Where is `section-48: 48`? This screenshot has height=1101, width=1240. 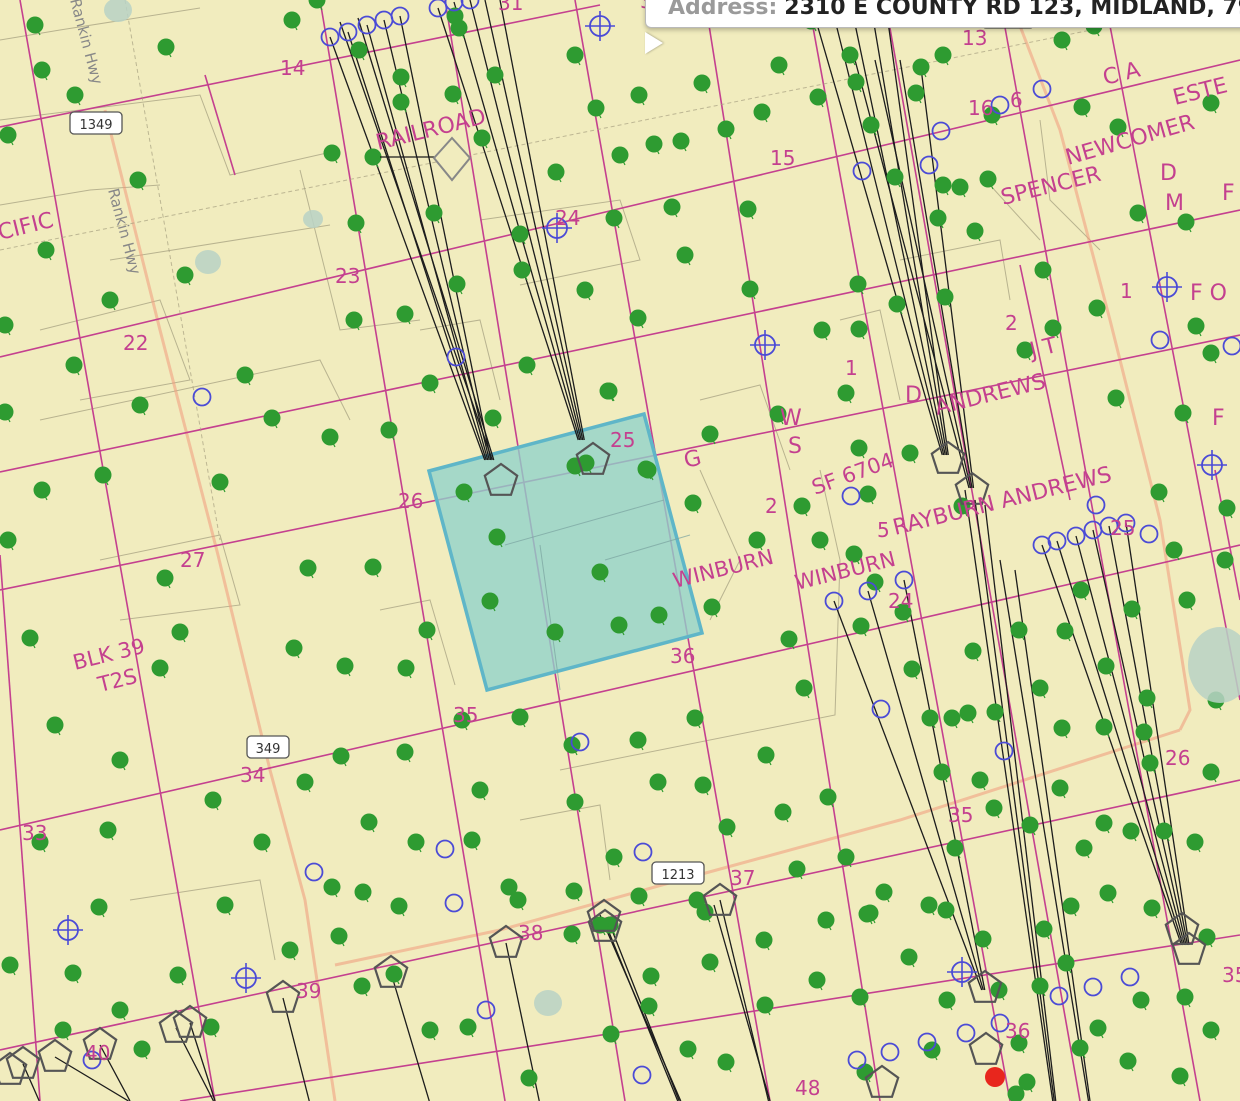 section-48: 48 is located at coordinates (807, 1088).